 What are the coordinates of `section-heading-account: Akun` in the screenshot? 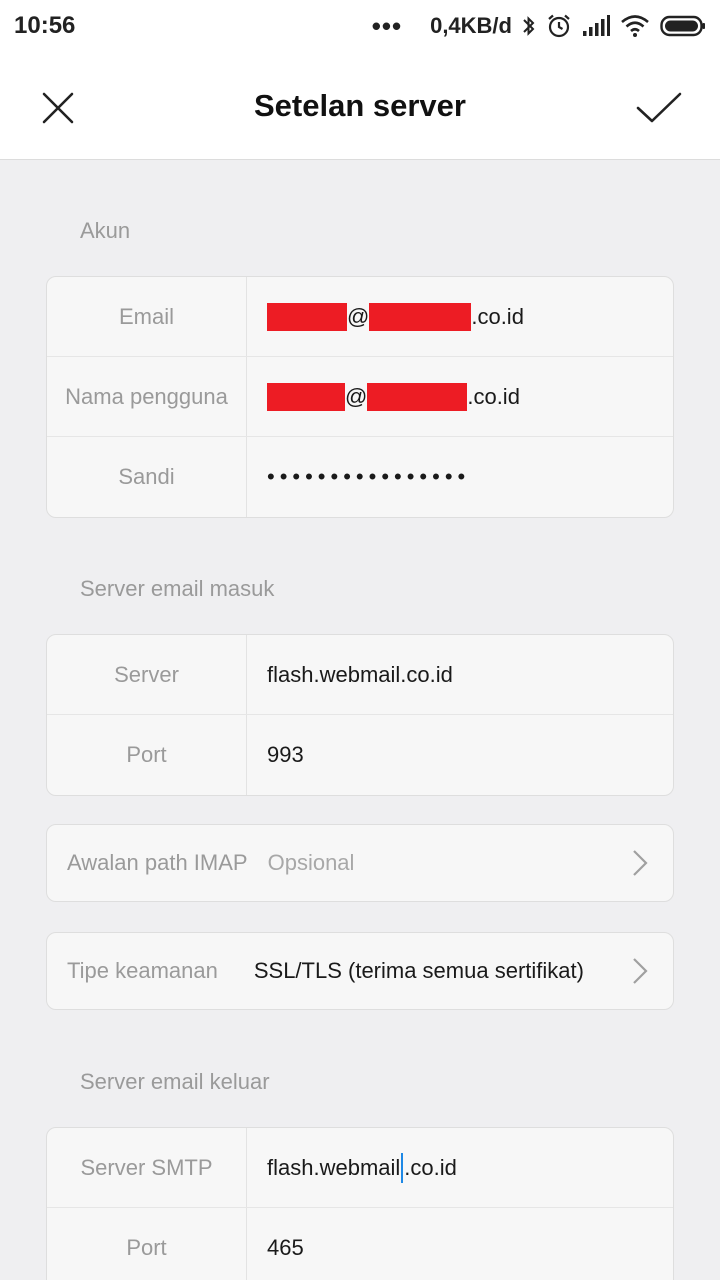 It's located at (105, 230).